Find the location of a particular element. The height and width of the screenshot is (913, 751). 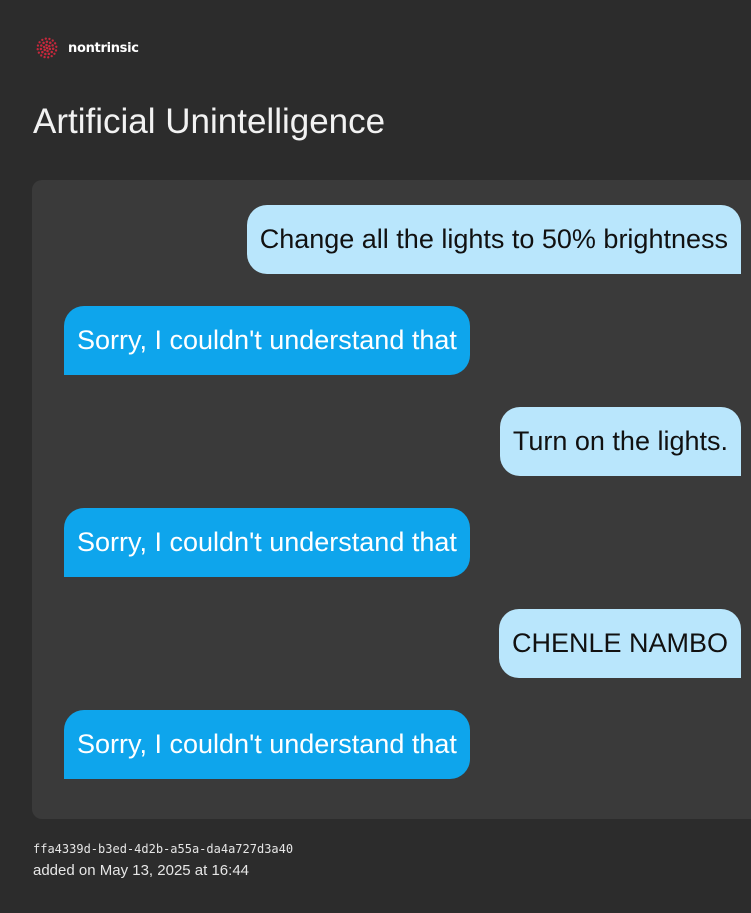

conversation-id: ffa4339d-b3ed-4d2b-a55a-da4a727d3a40 is located at coordinates (163, 849).